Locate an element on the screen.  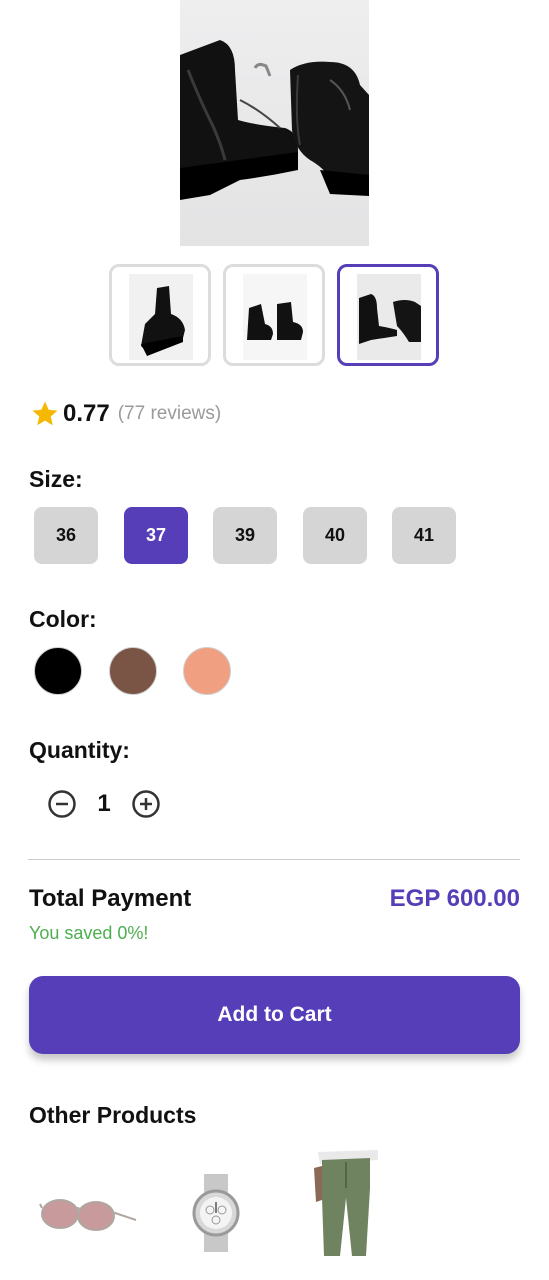
quantity-stepper: 1 is located at coordinates (104, 804).